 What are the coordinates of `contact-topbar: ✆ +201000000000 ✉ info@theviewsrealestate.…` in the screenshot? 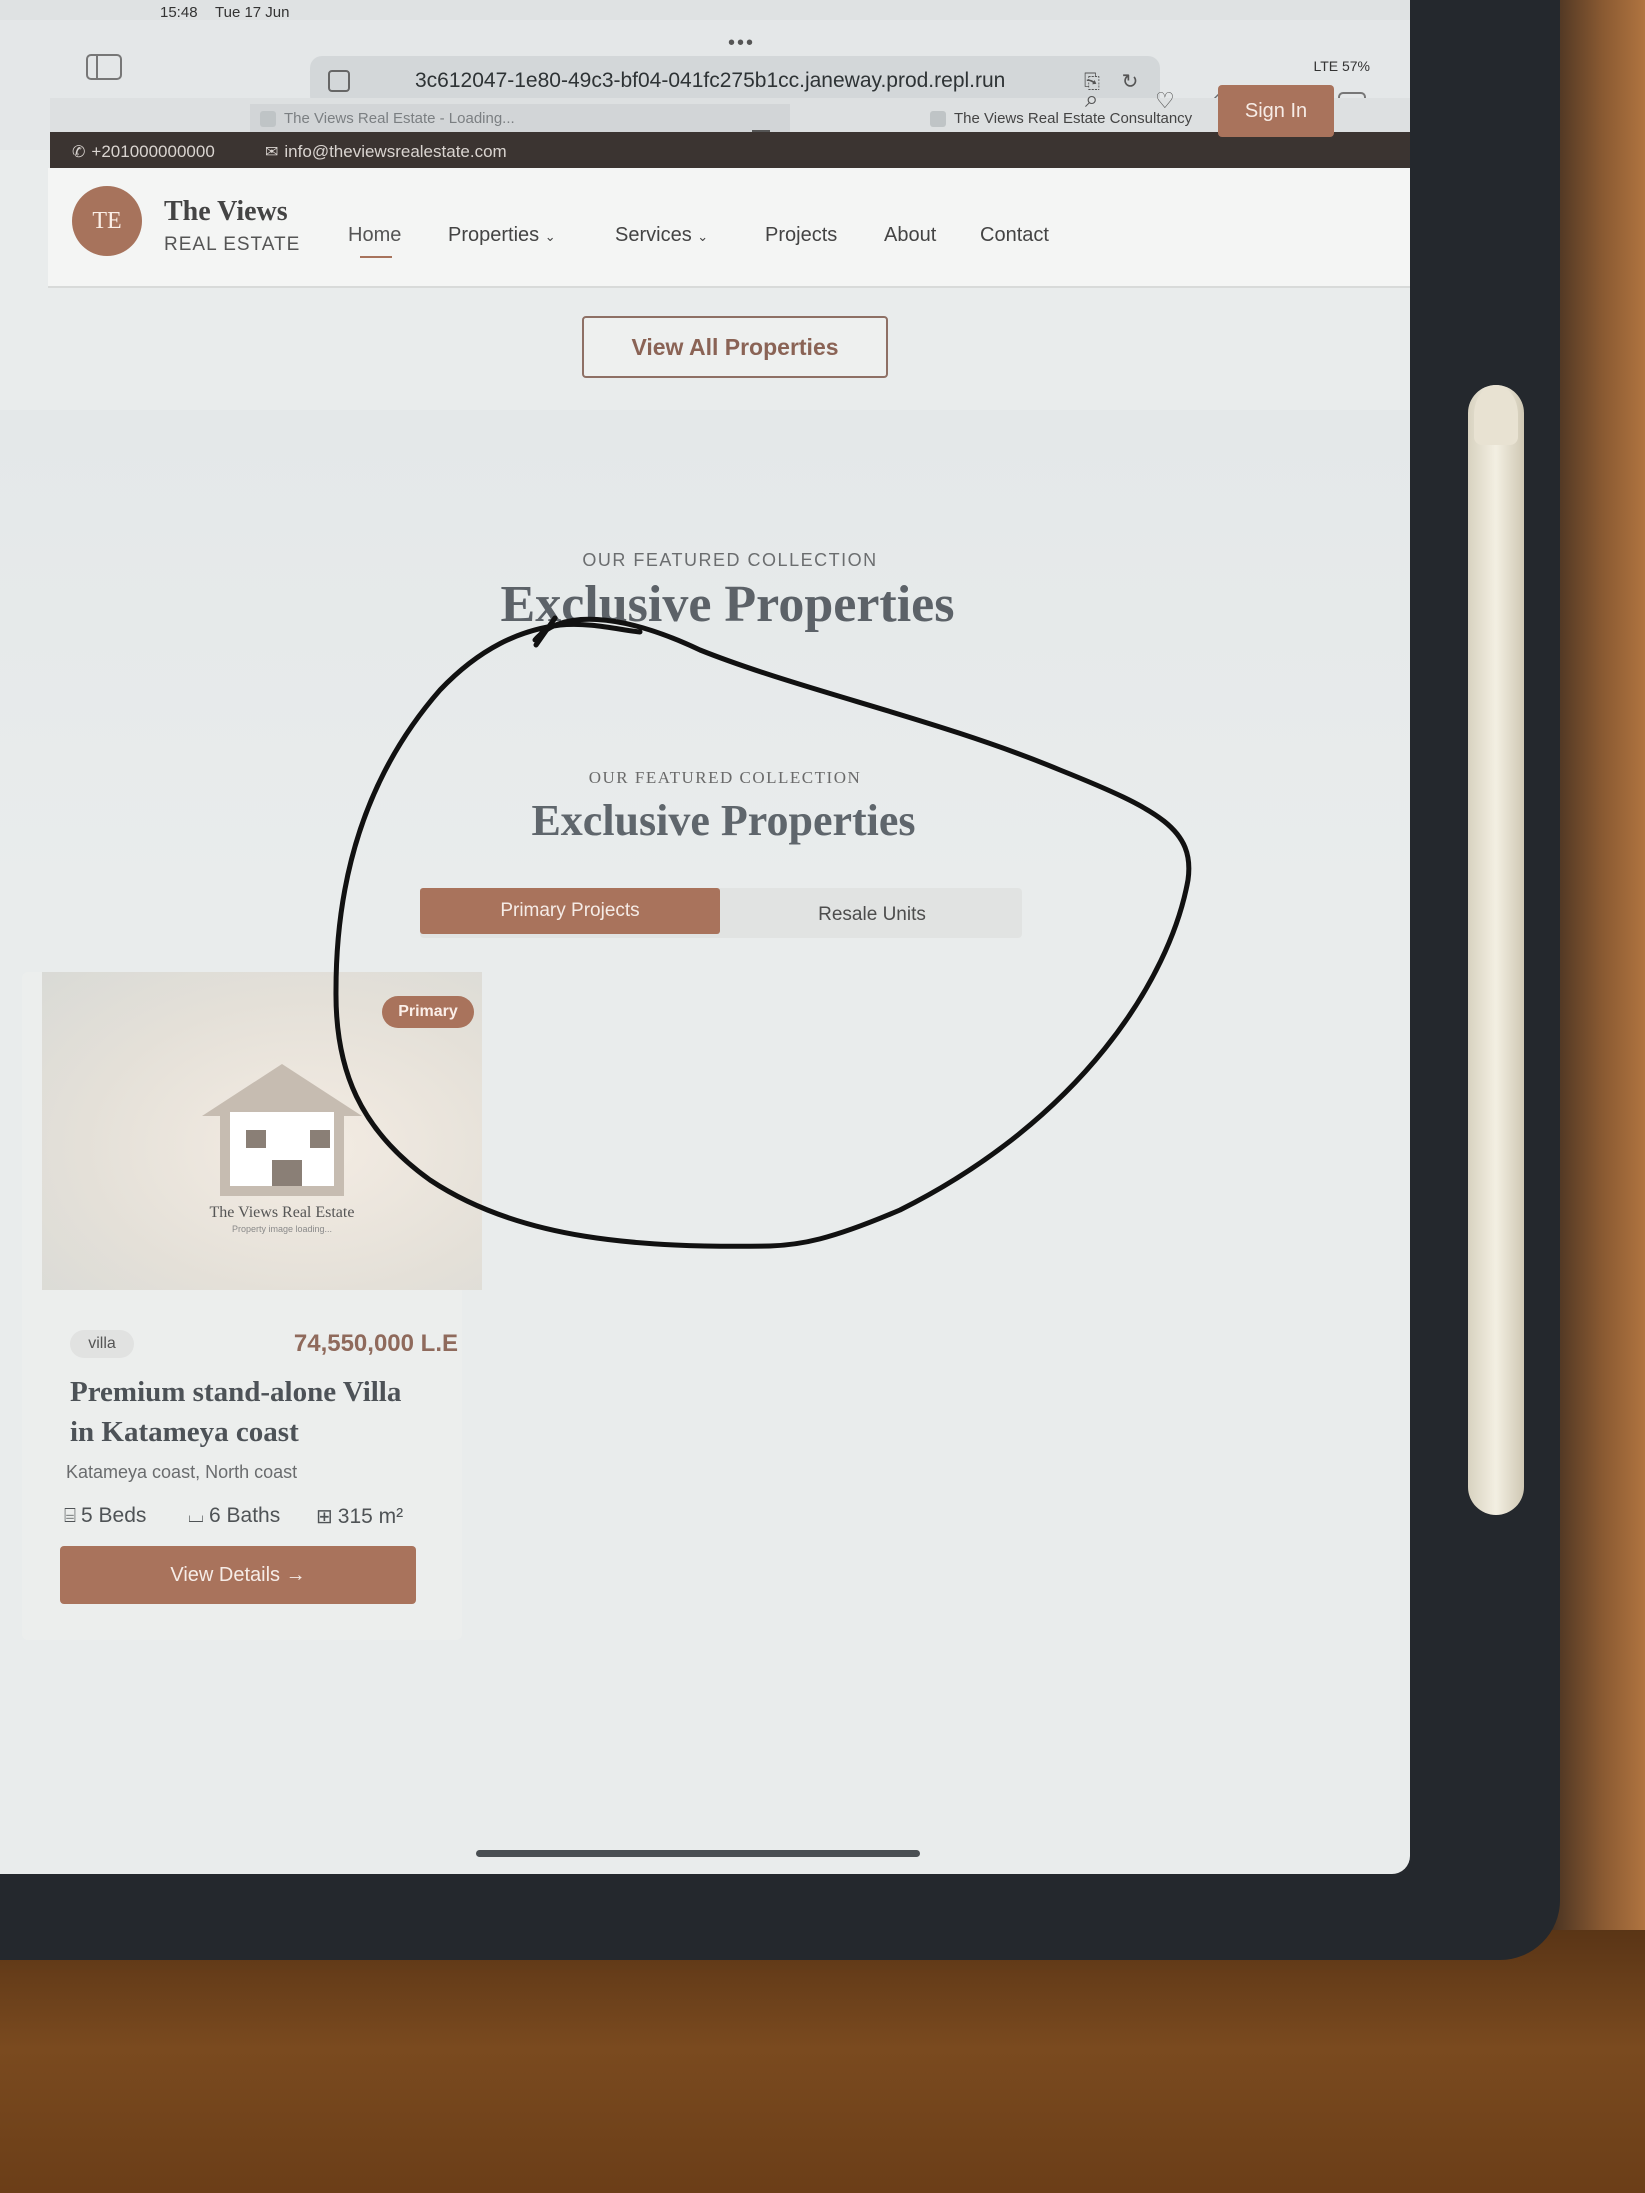 It's located at (730, 151).